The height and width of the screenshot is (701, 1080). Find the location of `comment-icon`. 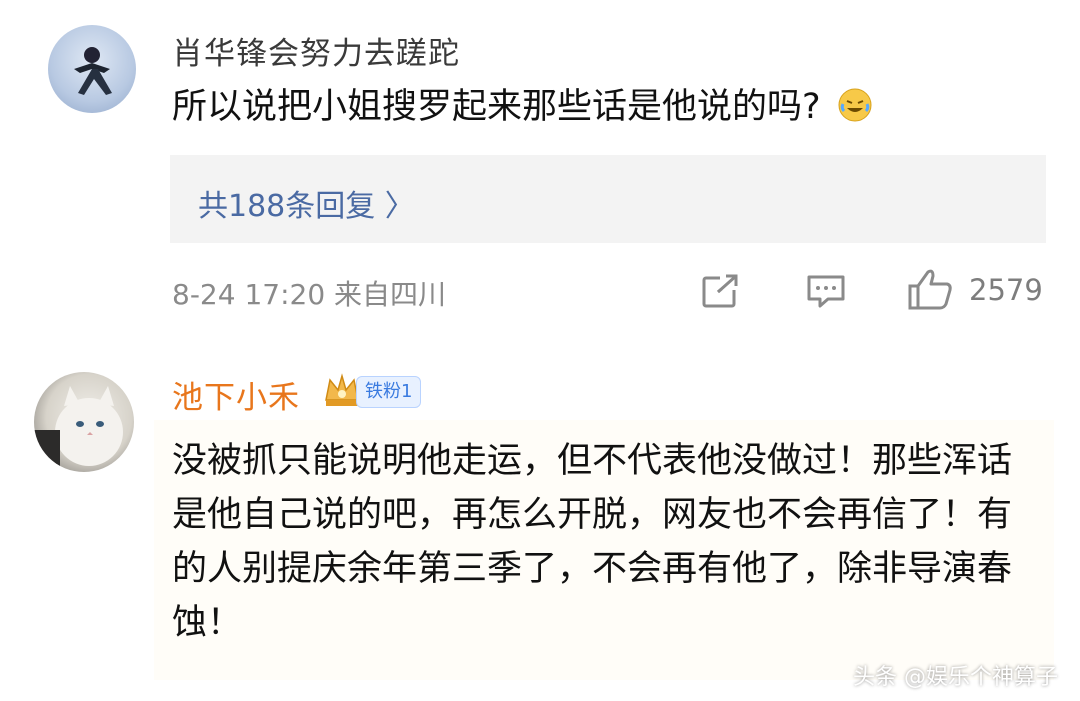

comment-icon is located at coordinates (826, 291).